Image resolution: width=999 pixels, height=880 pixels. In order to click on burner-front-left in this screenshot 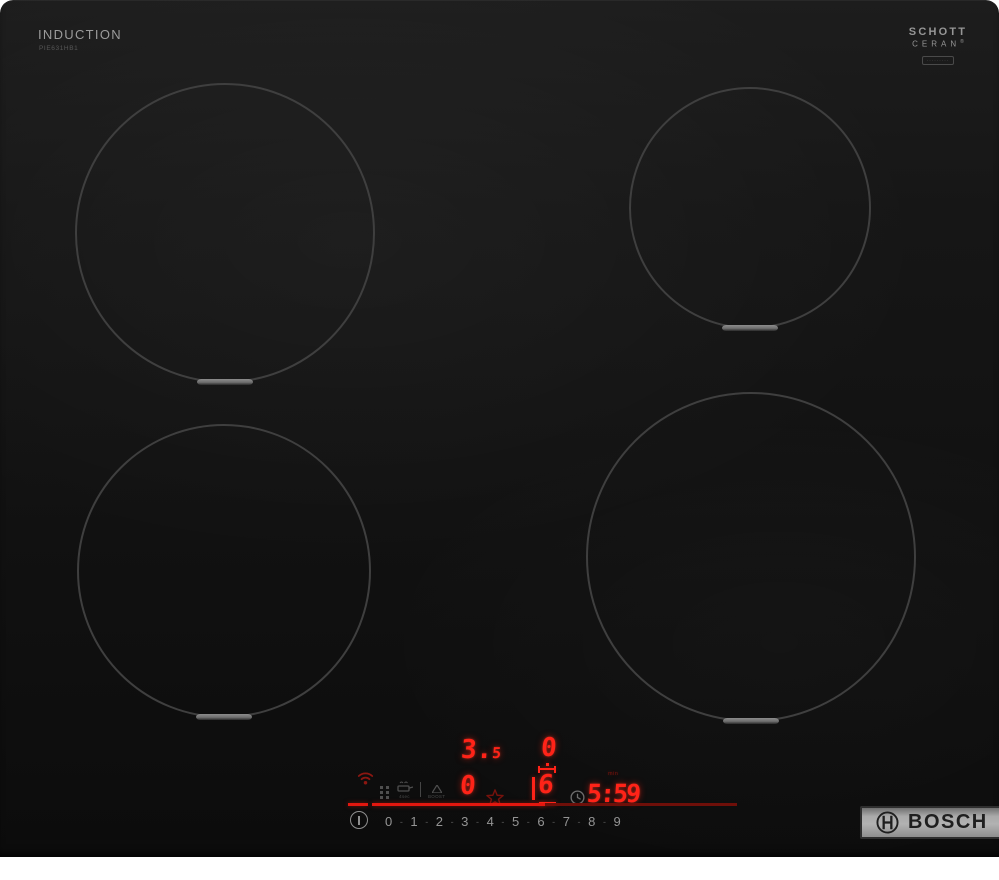, I will do `click(224, 572)`.